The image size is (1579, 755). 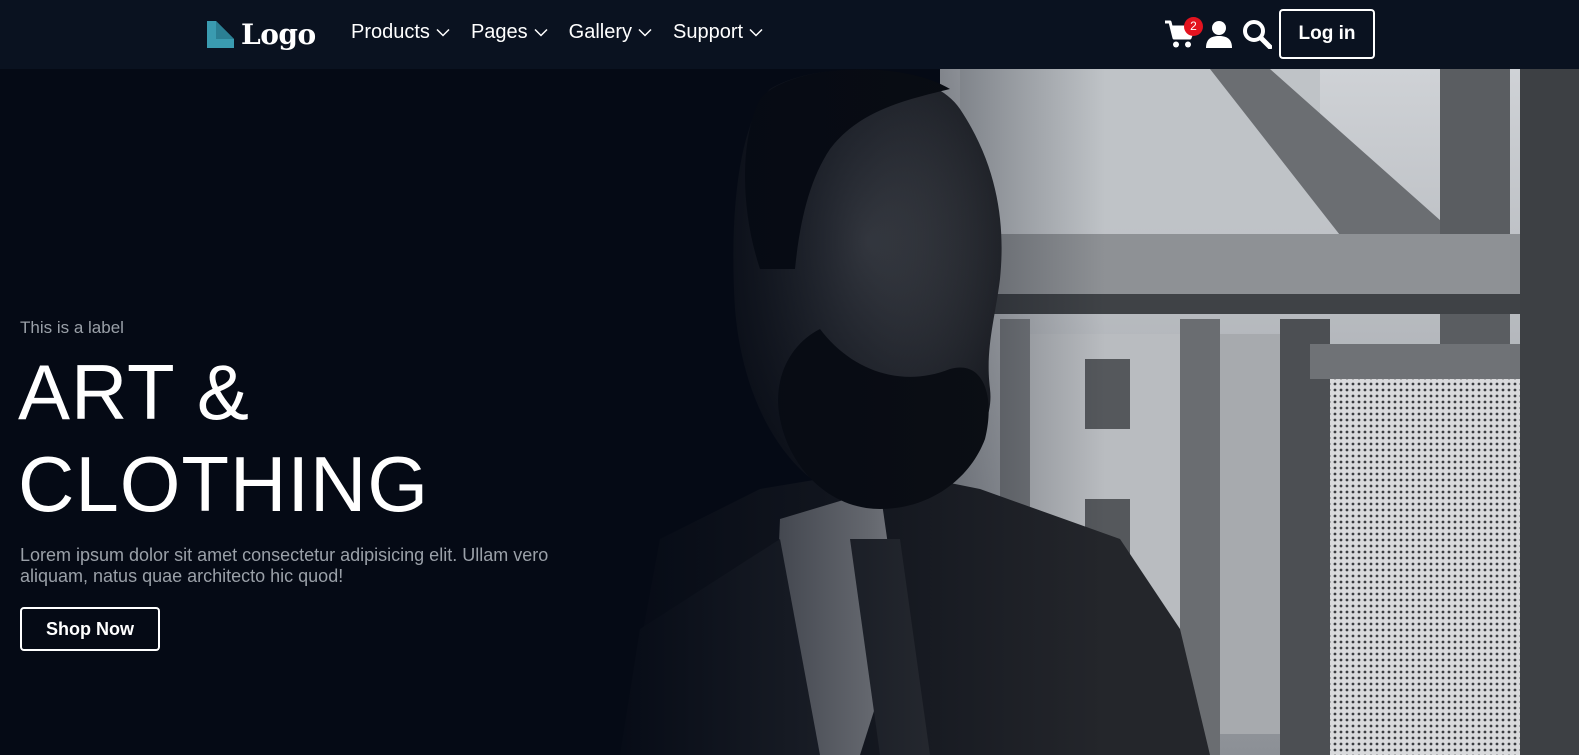 What do you see at coordinates (390, 32) in the screenshot?
I see `nav-item-label: Products` at bounding box center [390, 32].